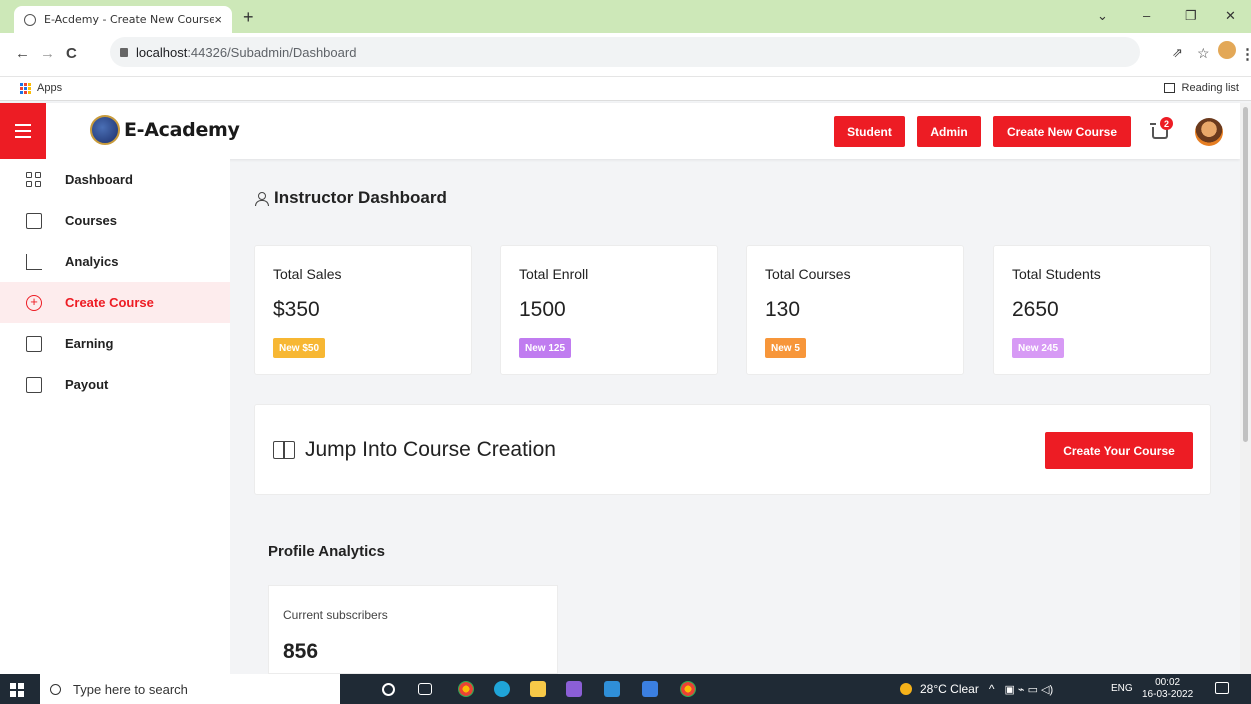  Describe the element at coordinates (299, 348) in the screenshot. I see `stat-badge: New $50` at that location.